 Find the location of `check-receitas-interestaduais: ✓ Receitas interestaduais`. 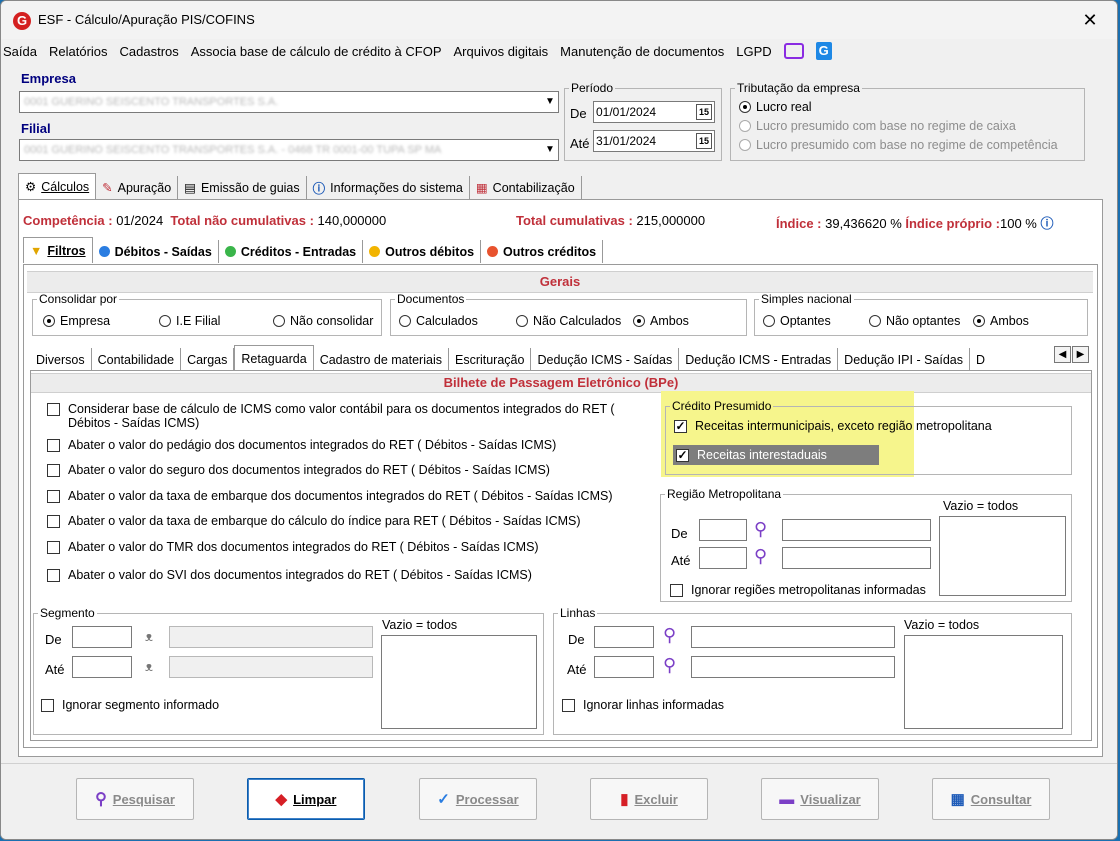

check-receitas-interestaduais: ✓ Receitas interestaduais is located at coordinates (751, 455).